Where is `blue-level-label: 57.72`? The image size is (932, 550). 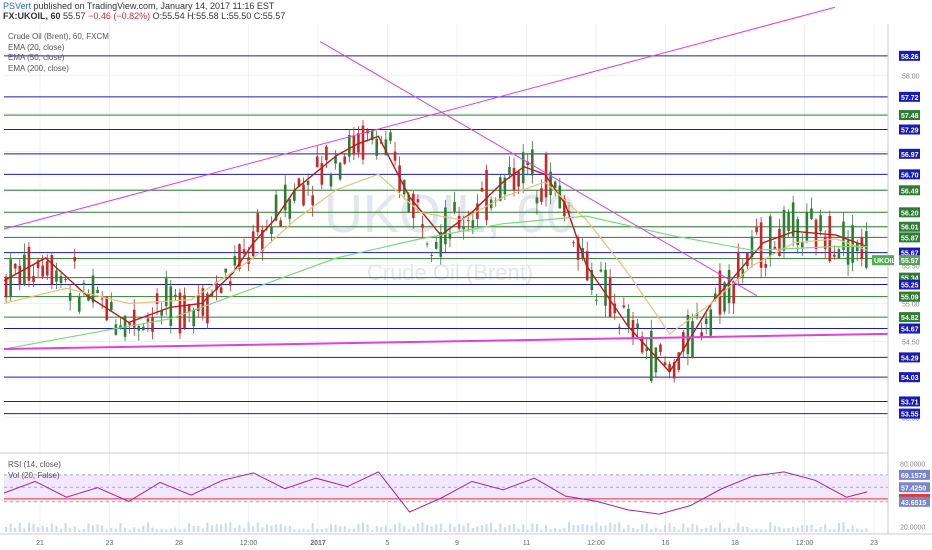
blue-level-label: 57.72 is located at coordinates (910, 98).